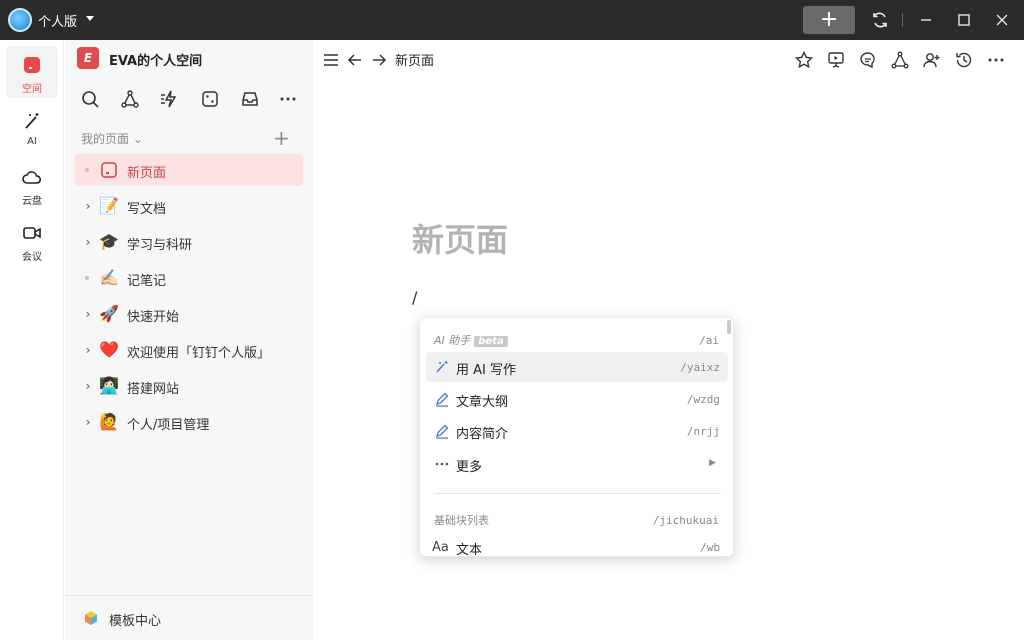  What do you see at coordinates (577, 431) in the screenshot?
I see `menu-item-summary: 内容简介 /nrjj` at bounding box center [577, 431].